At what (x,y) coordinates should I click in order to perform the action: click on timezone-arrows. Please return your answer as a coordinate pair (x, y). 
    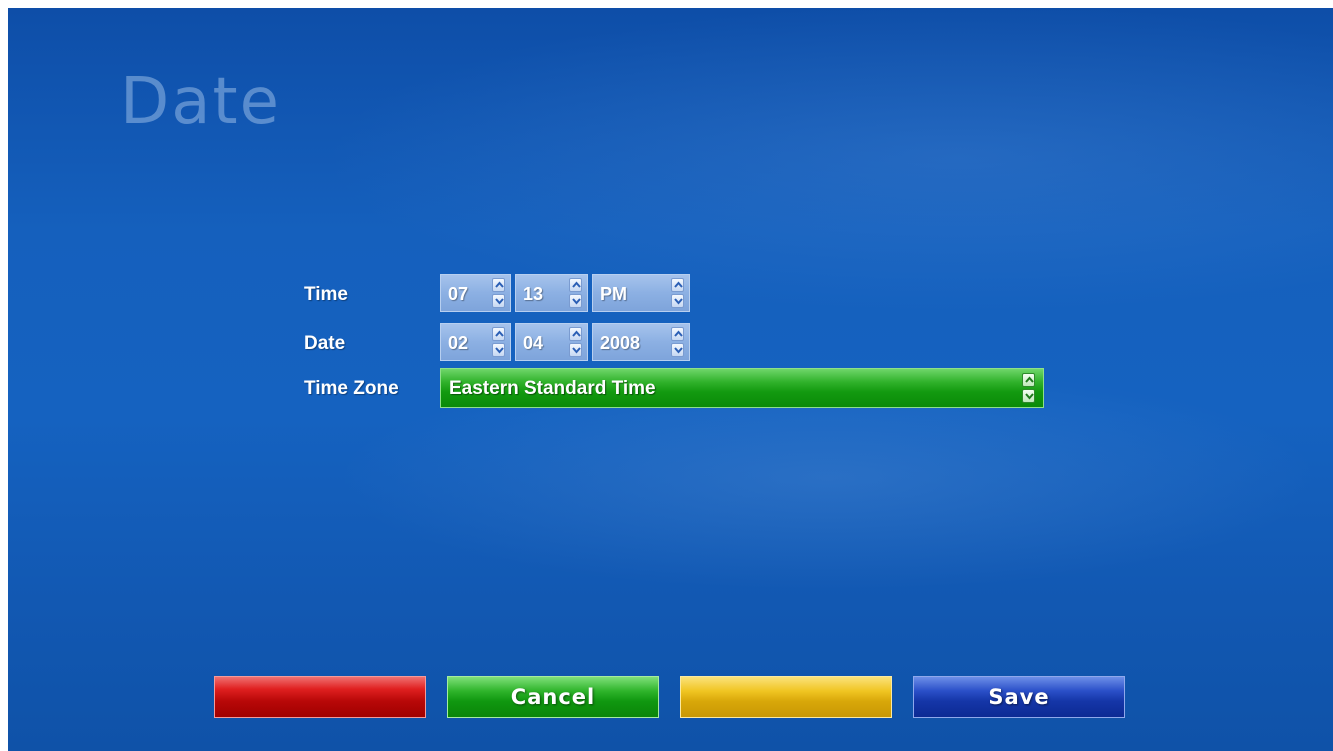
    Looking at the image, I should click on (1028, 388).